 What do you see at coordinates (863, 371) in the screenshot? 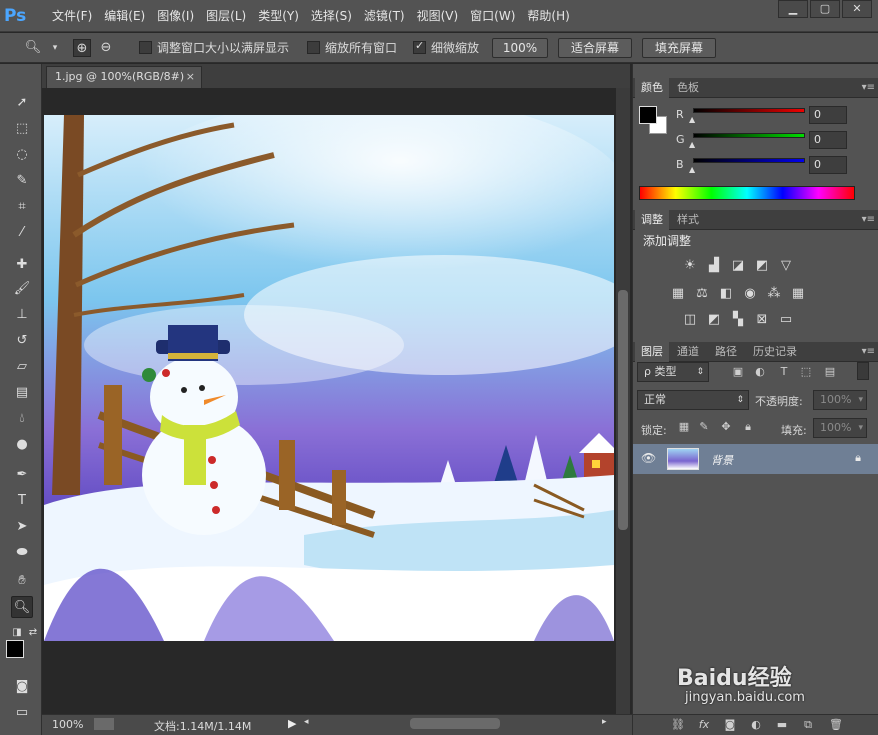
I see `filter-toggle` at bounding box center [863, 371].